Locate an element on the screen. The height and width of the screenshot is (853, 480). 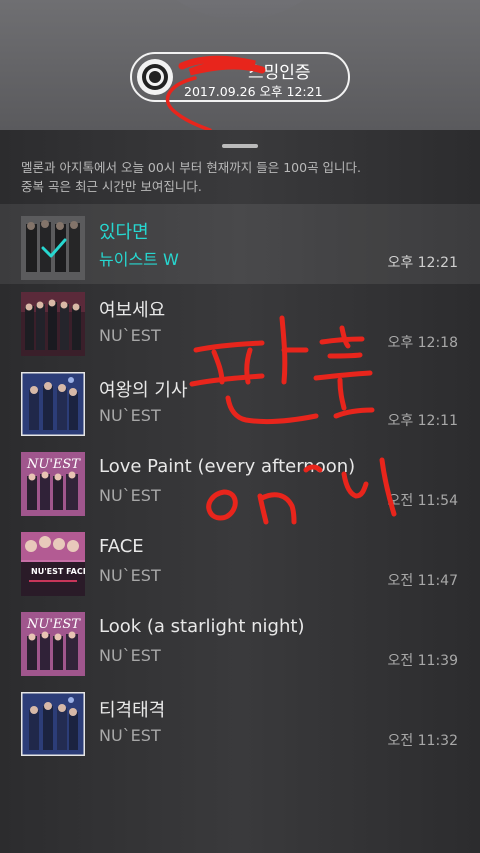
certificate-date: 2017.09.26 오후 12:21 is located at coordinates (253, 91).